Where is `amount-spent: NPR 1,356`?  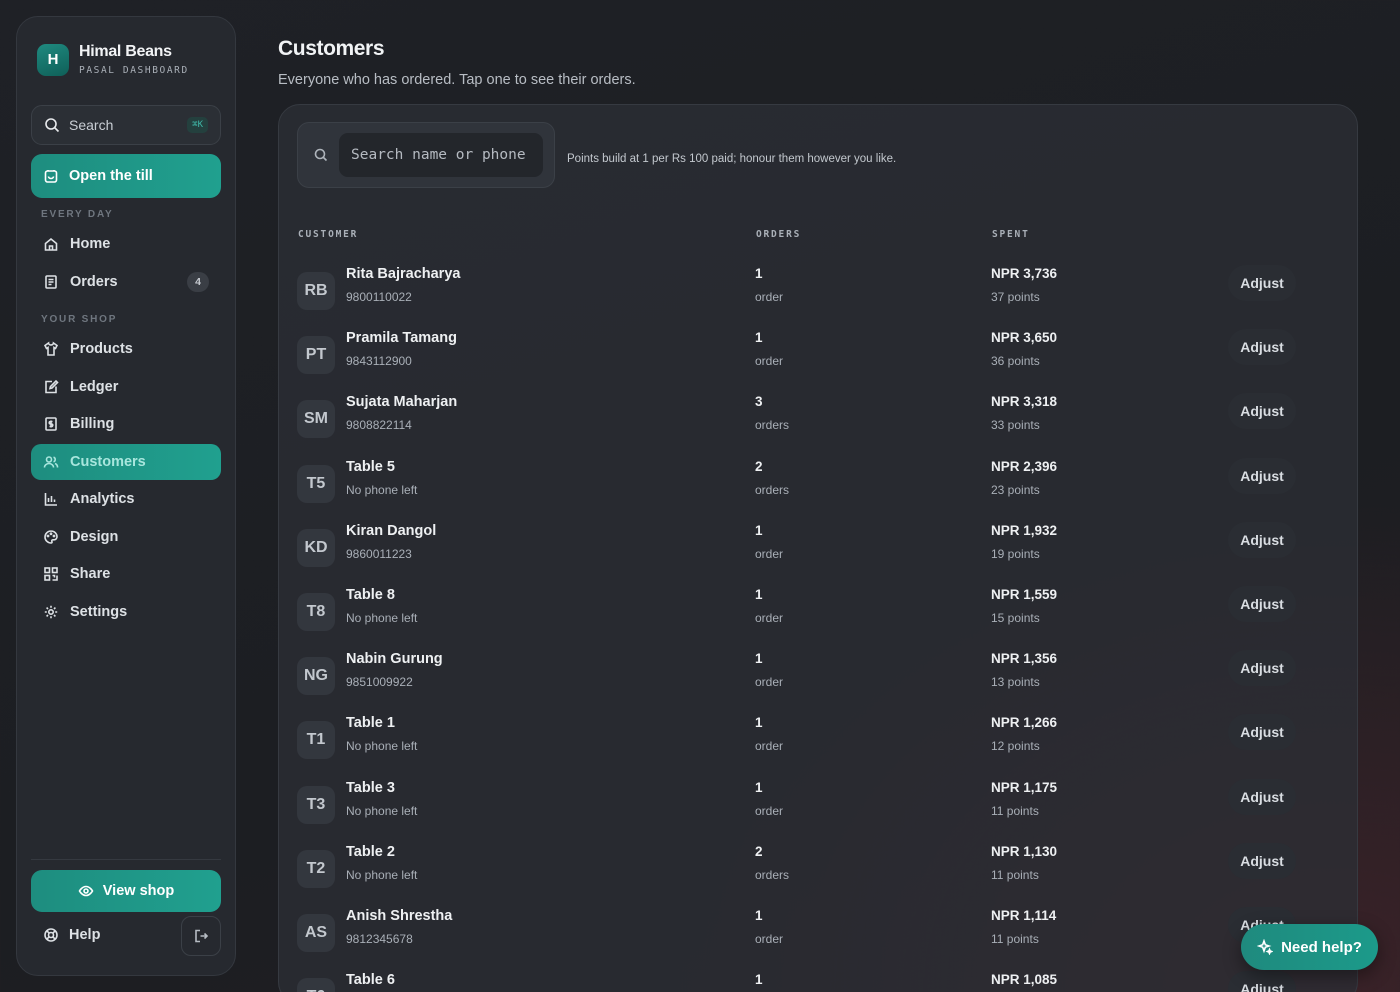 amount-spent: NPR 1,356 is located at coordinates (1024, 659).